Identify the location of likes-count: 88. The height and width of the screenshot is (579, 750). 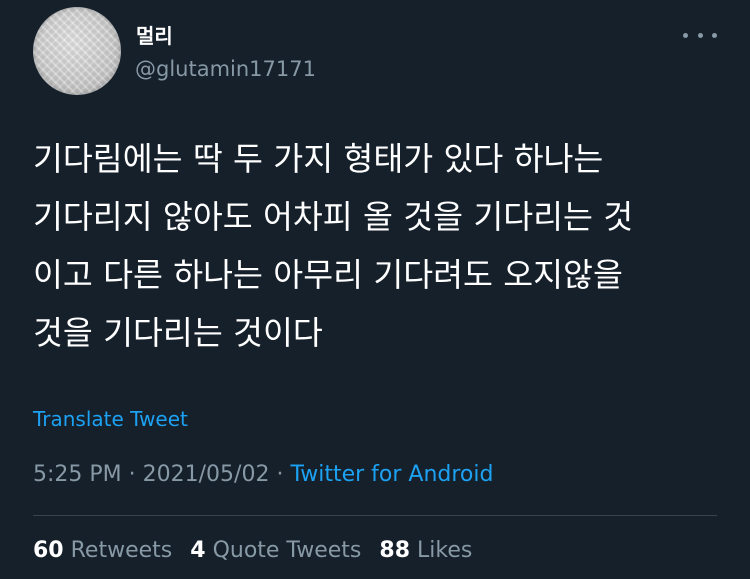
(395, 550).